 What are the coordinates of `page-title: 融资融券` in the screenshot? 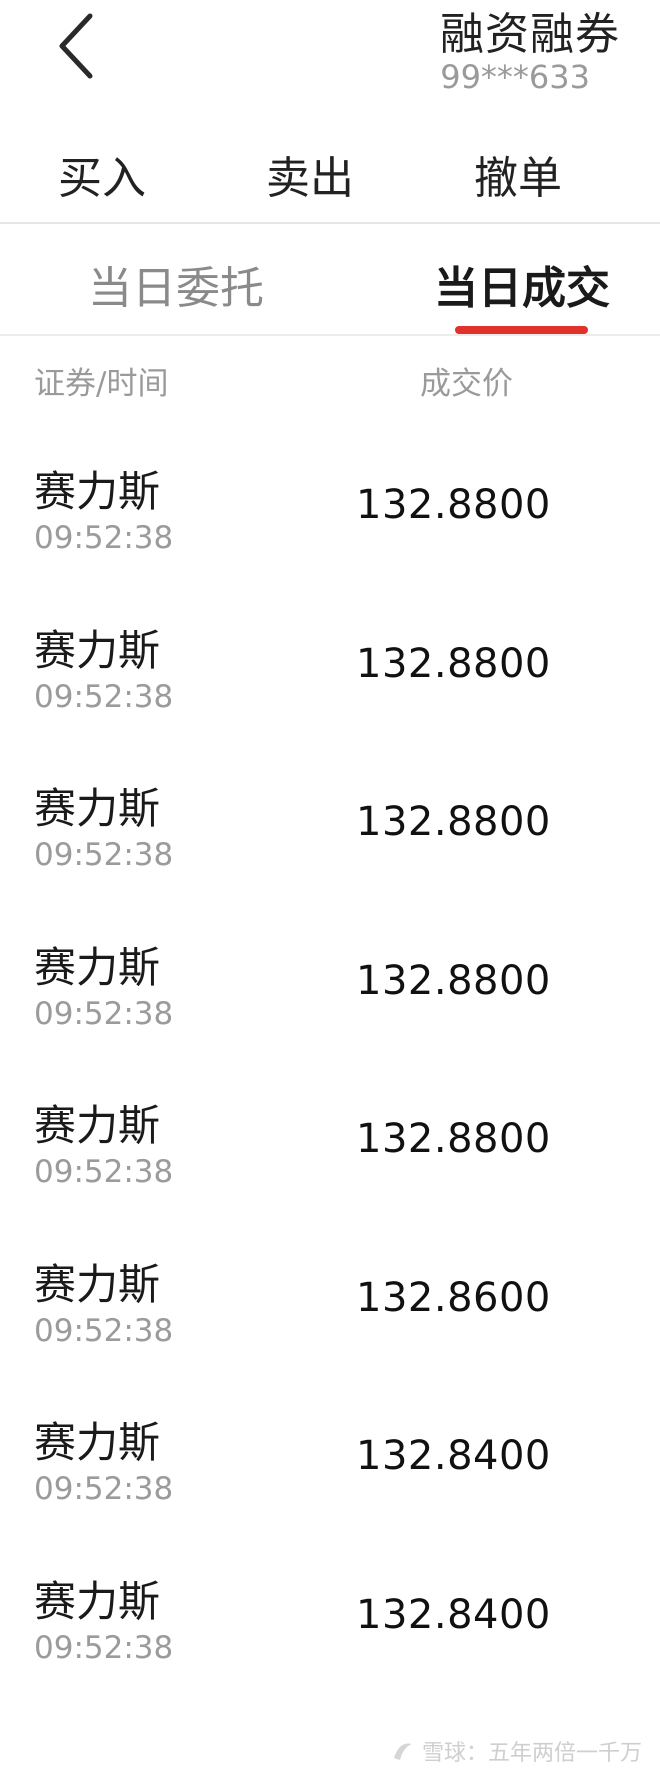 It's located at (530, 34).